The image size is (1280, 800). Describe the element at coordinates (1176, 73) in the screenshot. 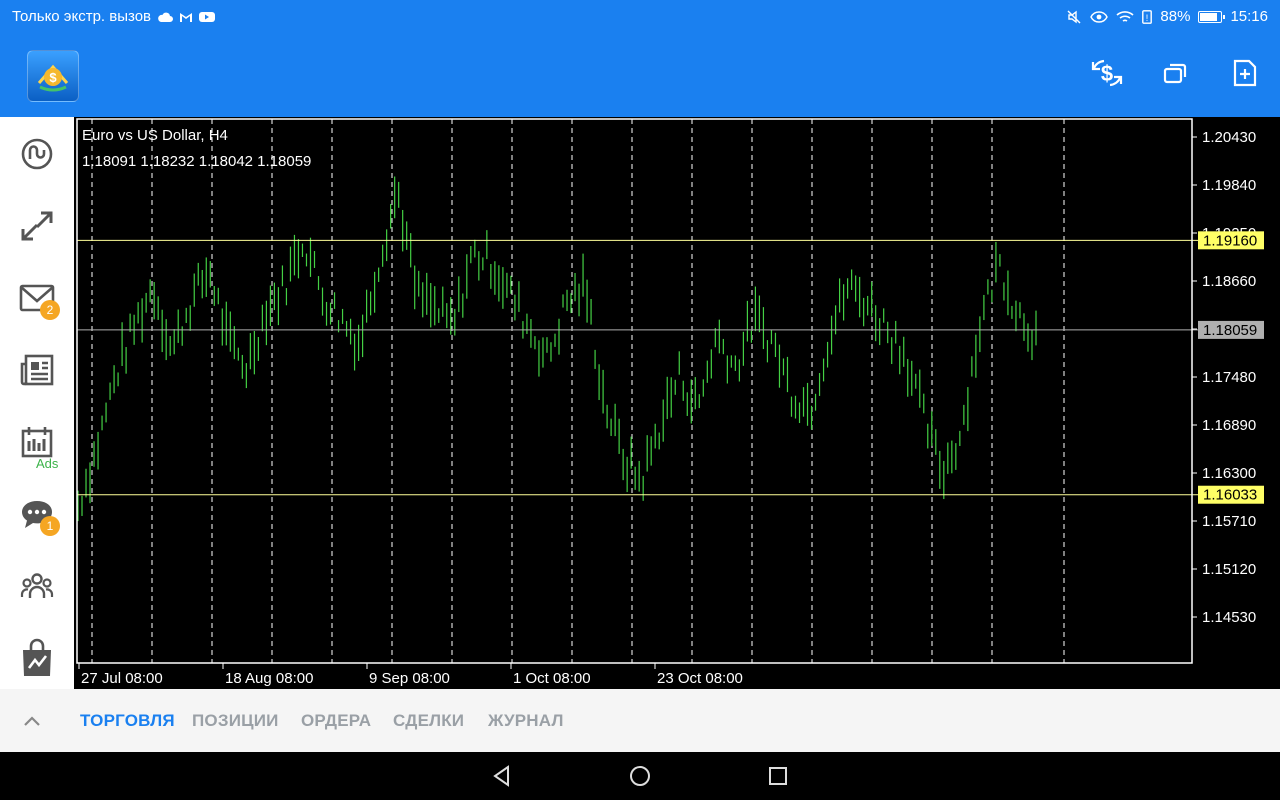

I see `windows-icon` at that location.